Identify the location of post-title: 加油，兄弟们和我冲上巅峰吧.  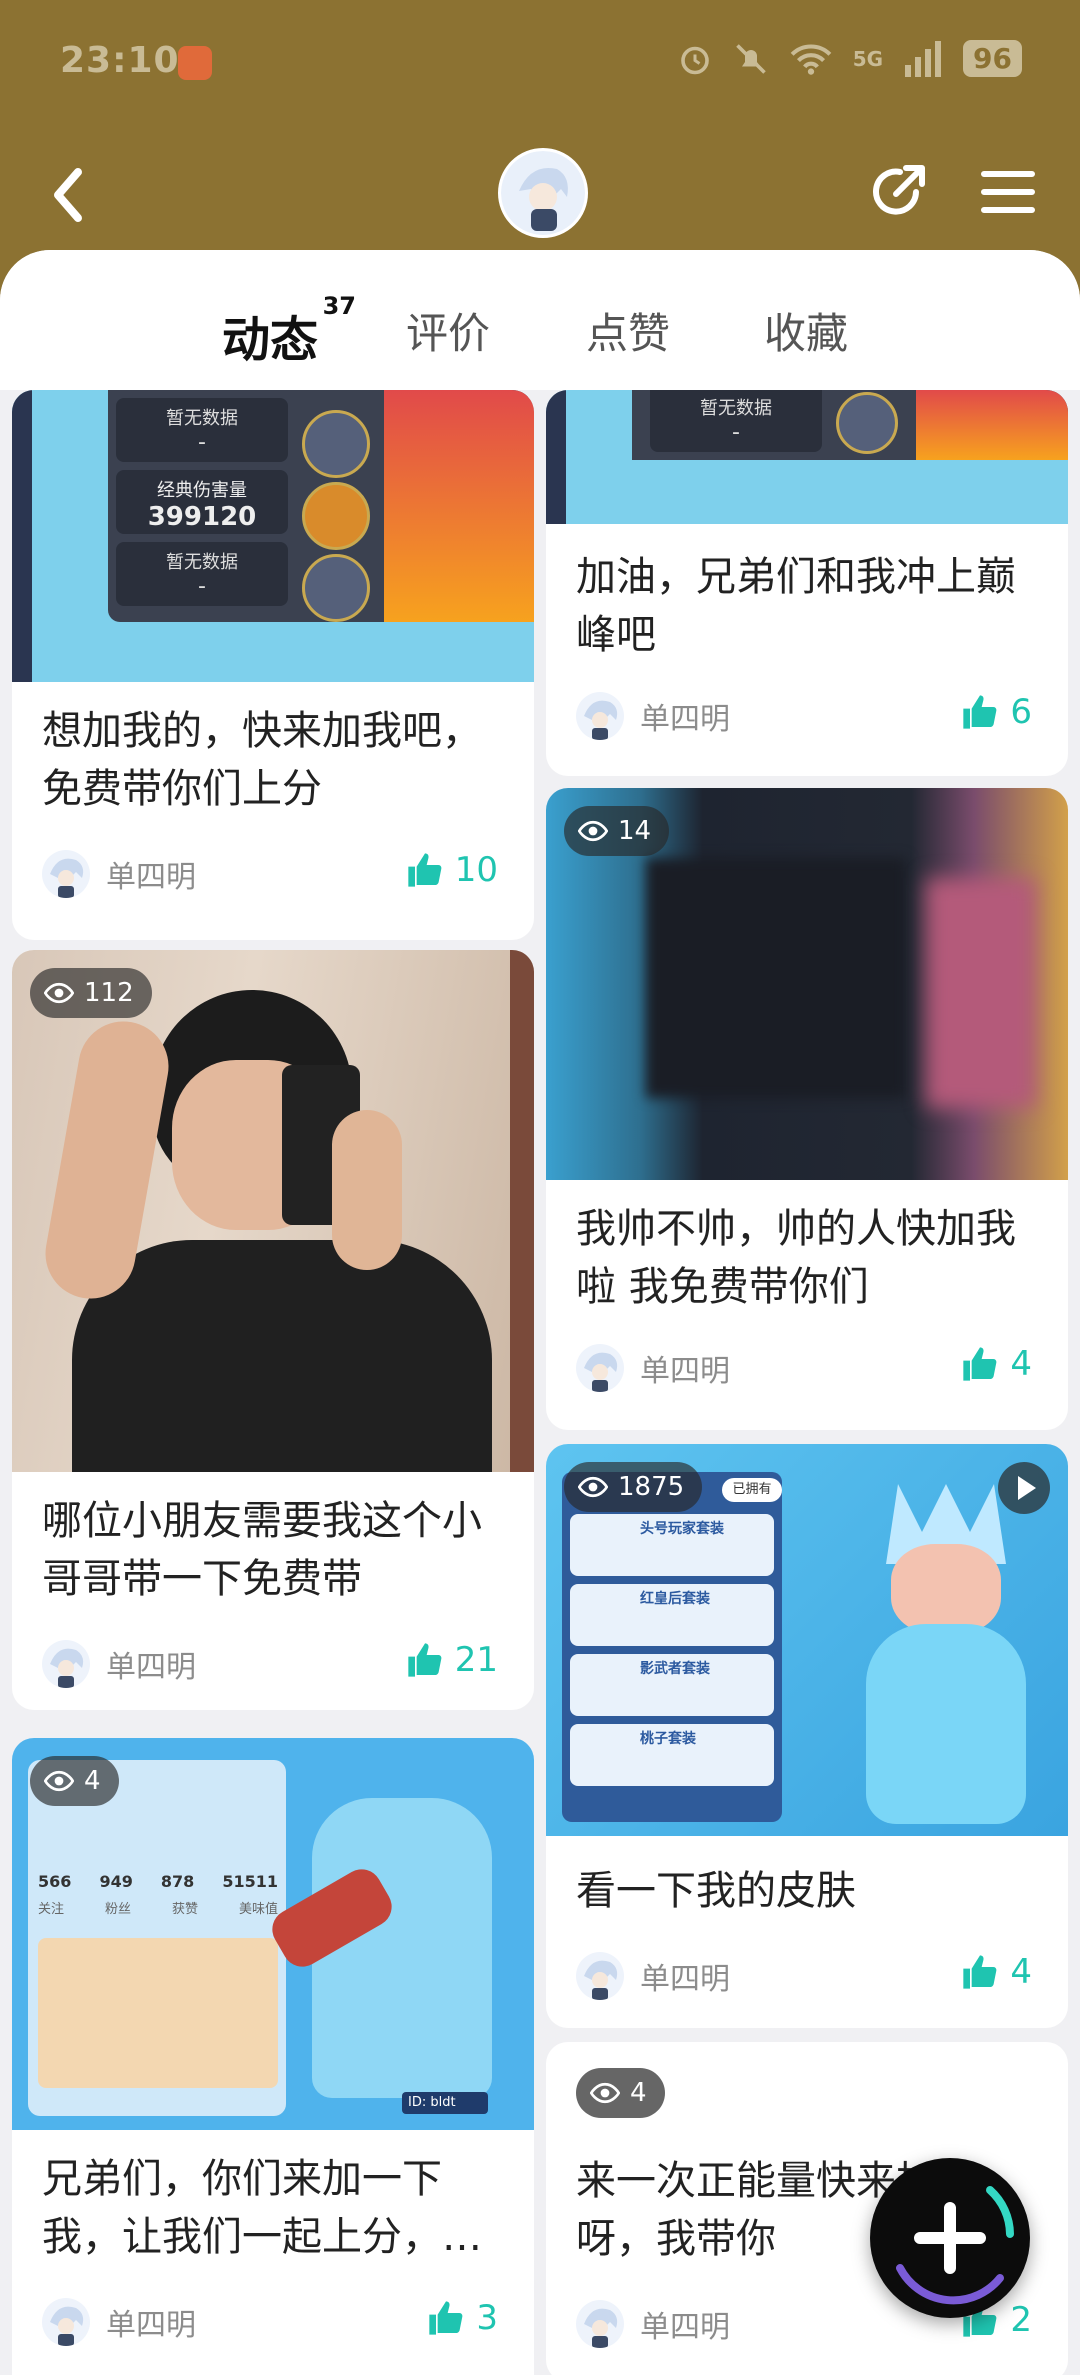
(796, 606).